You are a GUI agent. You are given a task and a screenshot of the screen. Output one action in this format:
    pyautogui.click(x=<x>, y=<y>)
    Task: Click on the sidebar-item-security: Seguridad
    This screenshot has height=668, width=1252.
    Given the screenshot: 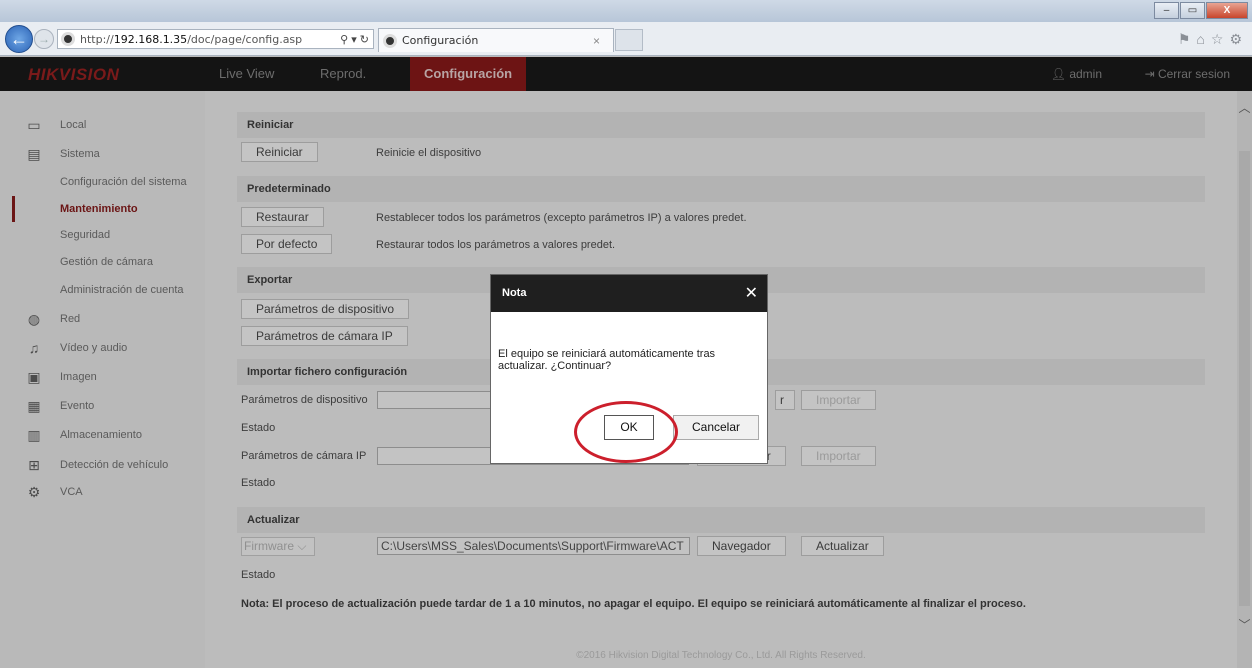 What is the action you would take?
    pyautogui.click(x=102, y=235)
    